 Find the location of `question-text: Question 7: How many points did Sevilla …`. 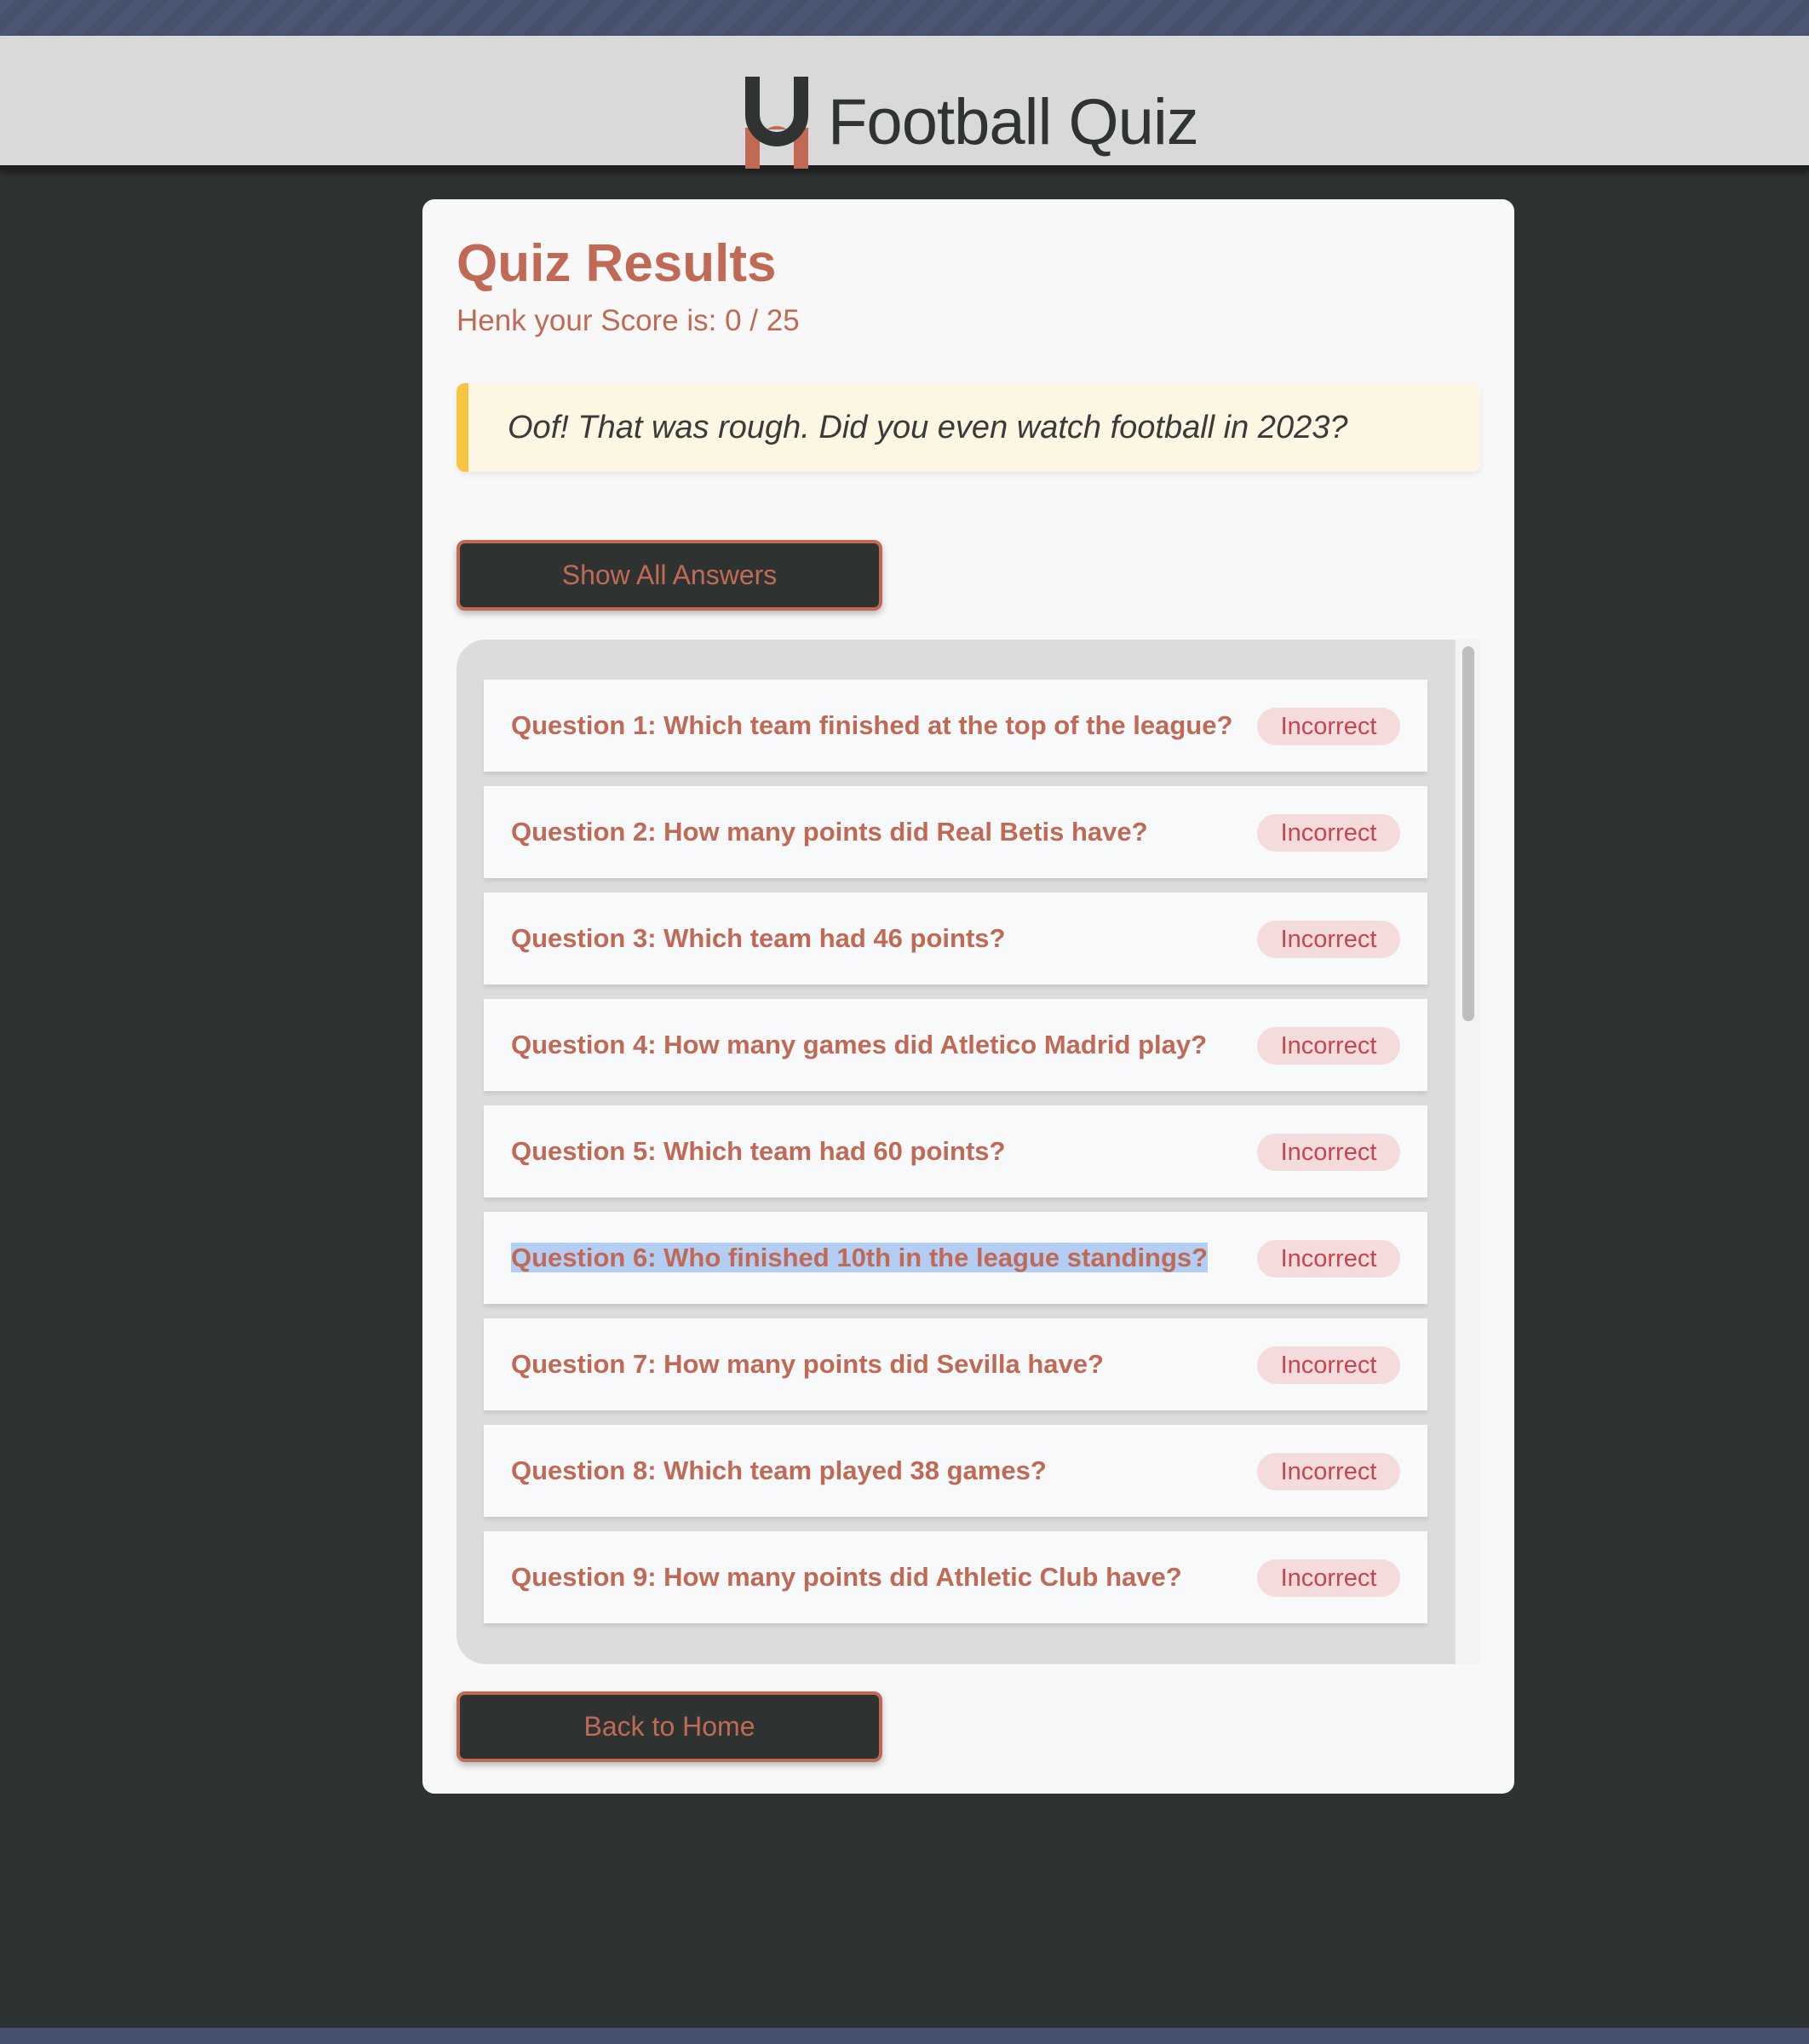

question-text: Question 7: How many points did Sevilla … is located at coordinates (807, 1364).